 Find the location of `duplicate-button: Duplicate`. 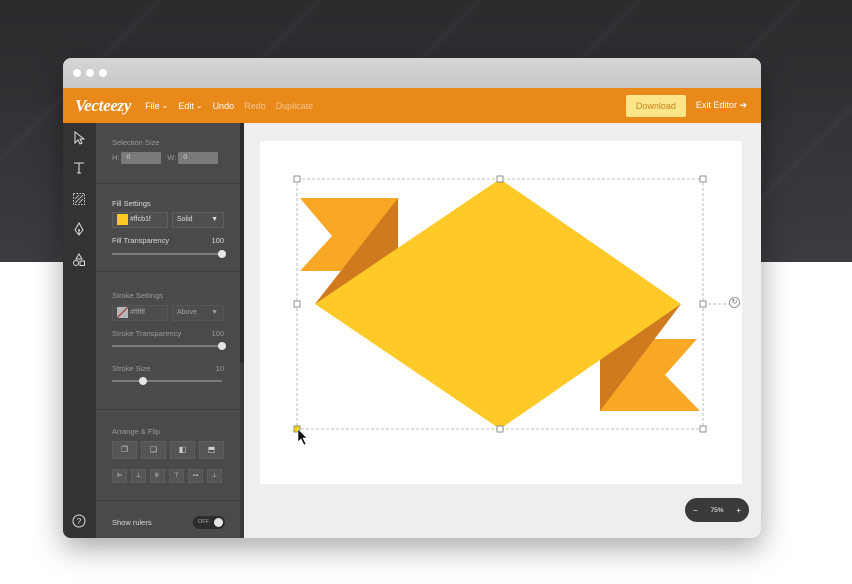

duplicate-button: Duplicate is located at coordinates (295, 106).